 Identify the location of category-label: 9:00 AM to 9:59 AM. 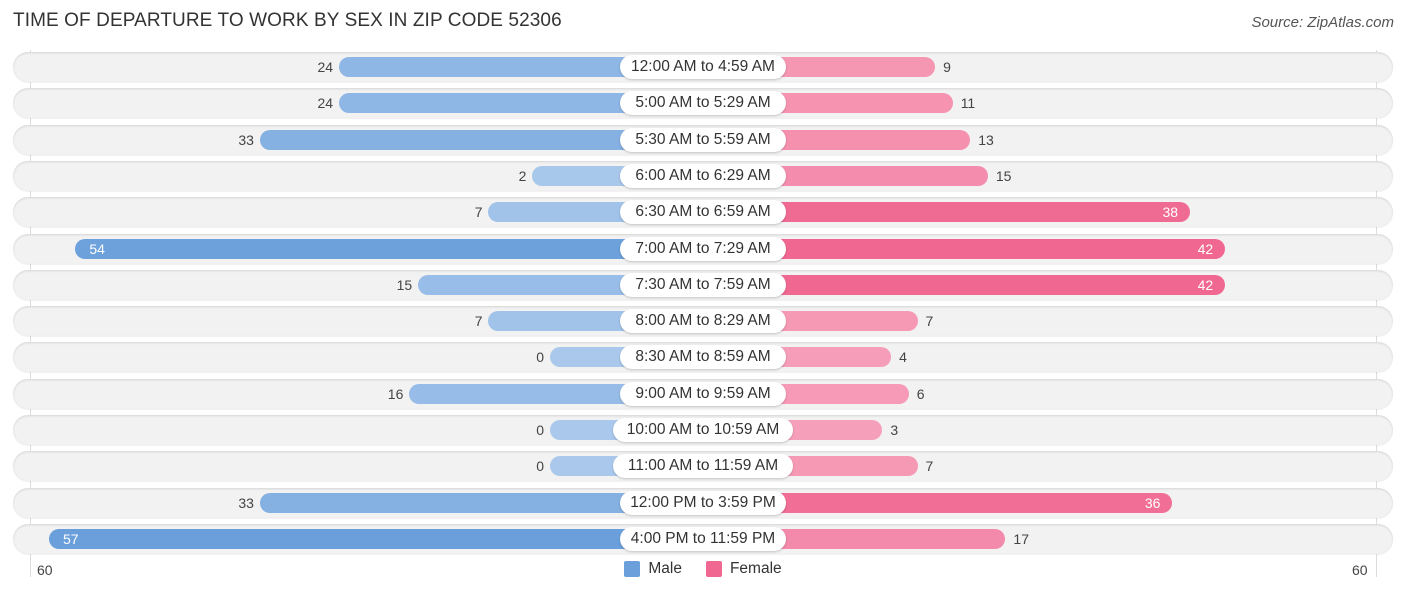
(703, 393).